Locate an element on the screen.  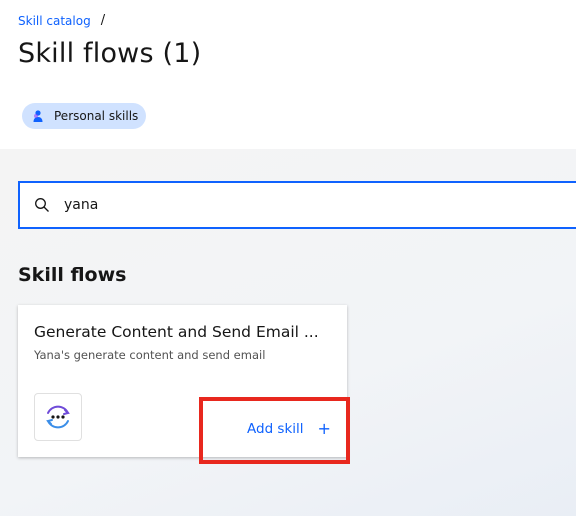
search-icon is located at coordinates (42, 205).